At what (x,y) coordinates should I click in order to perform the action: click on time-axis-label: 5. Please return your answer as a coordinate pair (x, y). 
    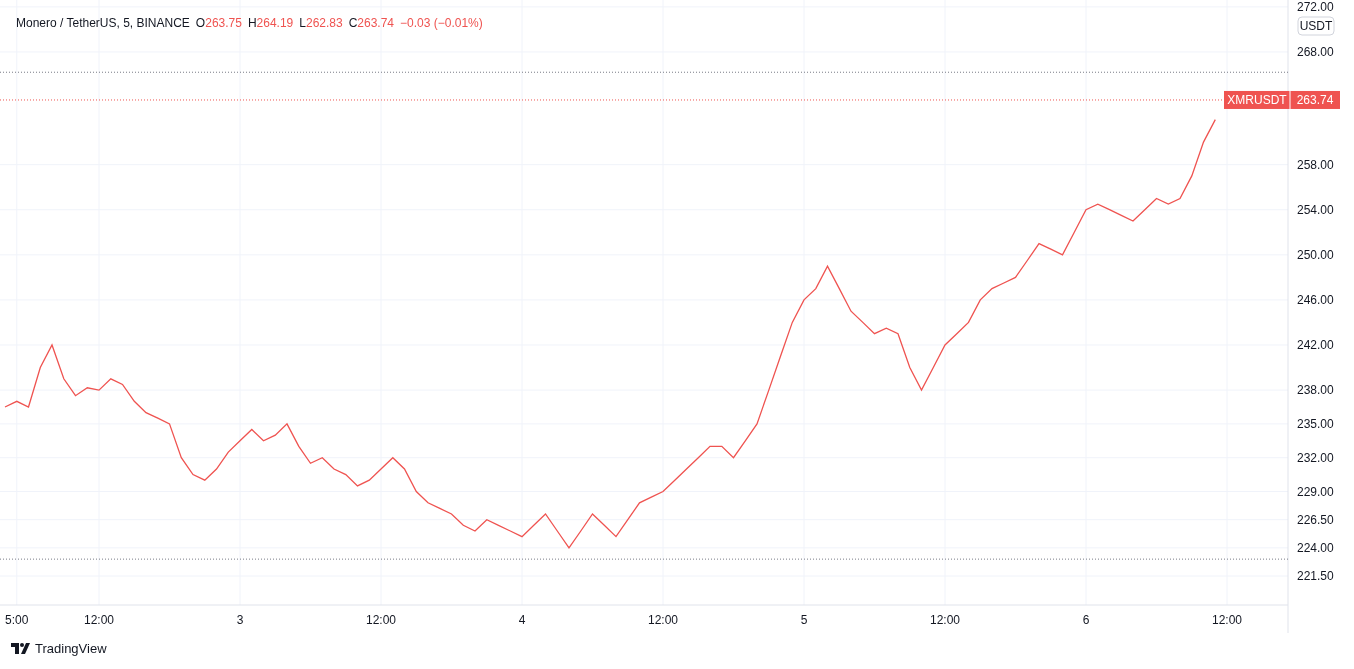
    Looking at the image, I should click on (804, 620).